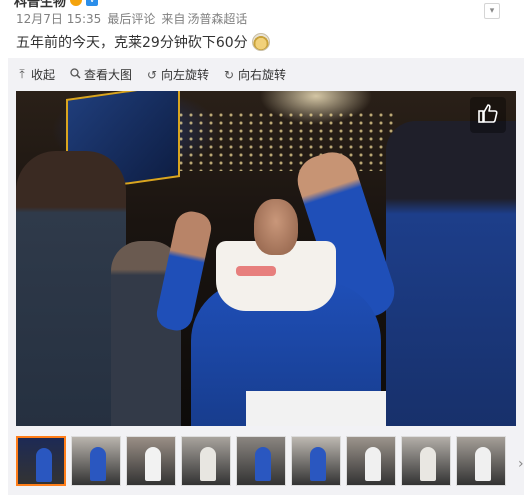 This screenshot has width=524, height=495. I want to click on media-toolbar: ⤒ 收起 查看大图 ↺ 向左旋转 ↻ 向右旋转, so click(151, 74).